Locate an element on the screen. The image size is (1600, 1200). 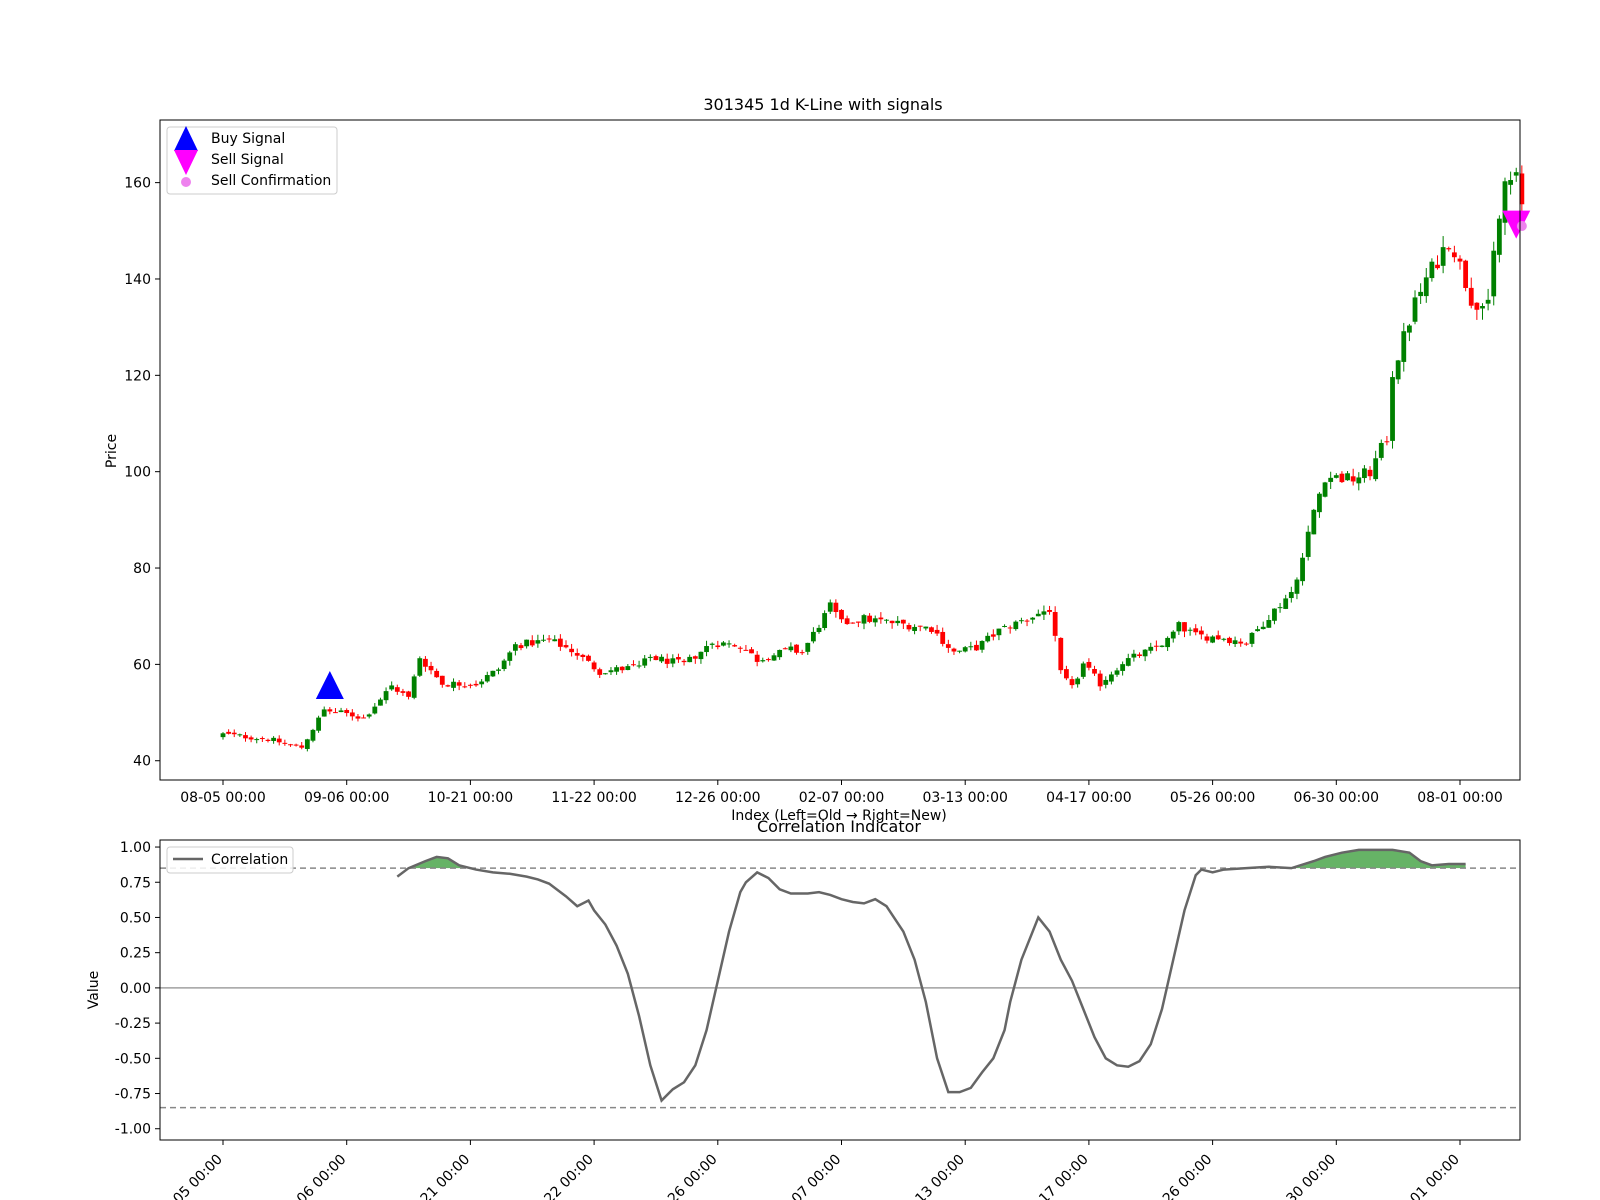
legend-label-correlation: Correlation is located at coordinates (249, 860).